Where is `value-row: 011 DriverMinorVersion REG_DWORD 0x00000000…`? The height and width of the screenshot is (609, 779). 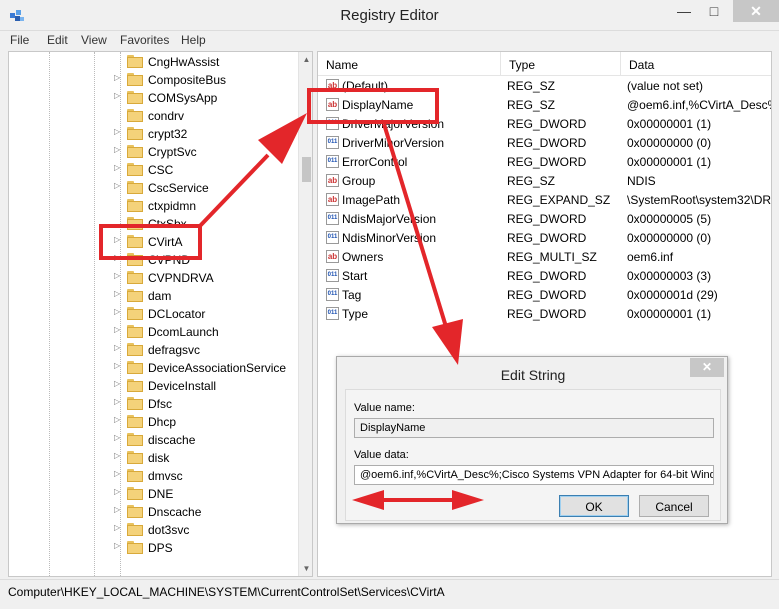 value-row: 011 DriverMinorVersion REG_DWORD 0x00000000… is located at coordinates (544, 142).